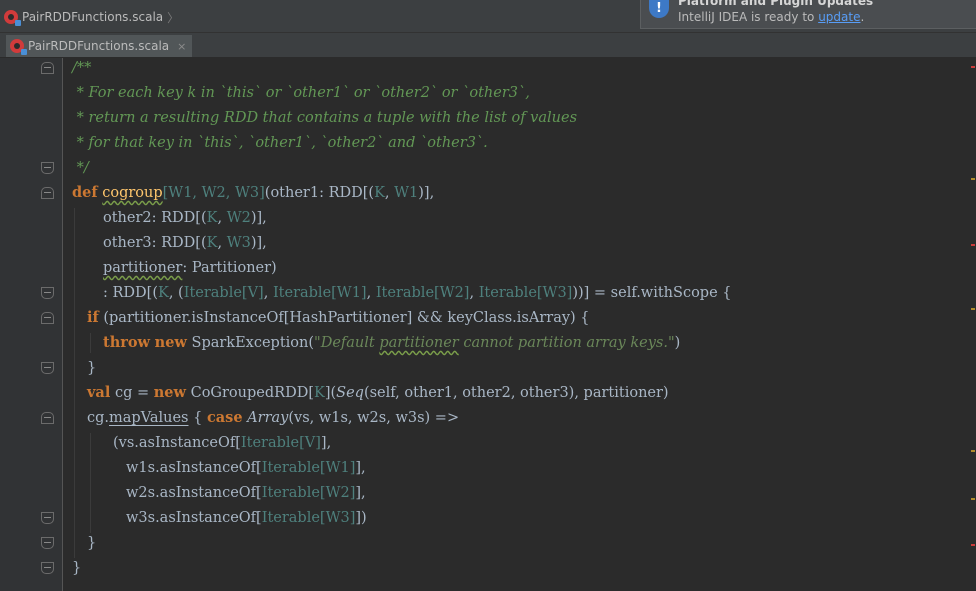 This screenshot has height=591, width=976. What do you see at coordinates (776, 4) in the screenshot?
I see `notification-title: Platform and Plugin Updates` at bounding box center [776, 4].